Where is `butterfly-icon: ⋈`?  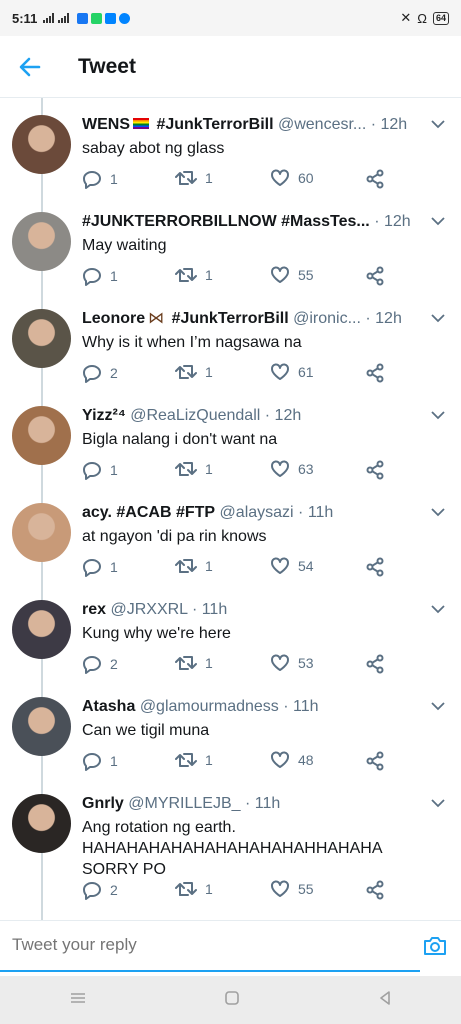 butterfly-icon: ⋈ is located at coordinates (156, 318).